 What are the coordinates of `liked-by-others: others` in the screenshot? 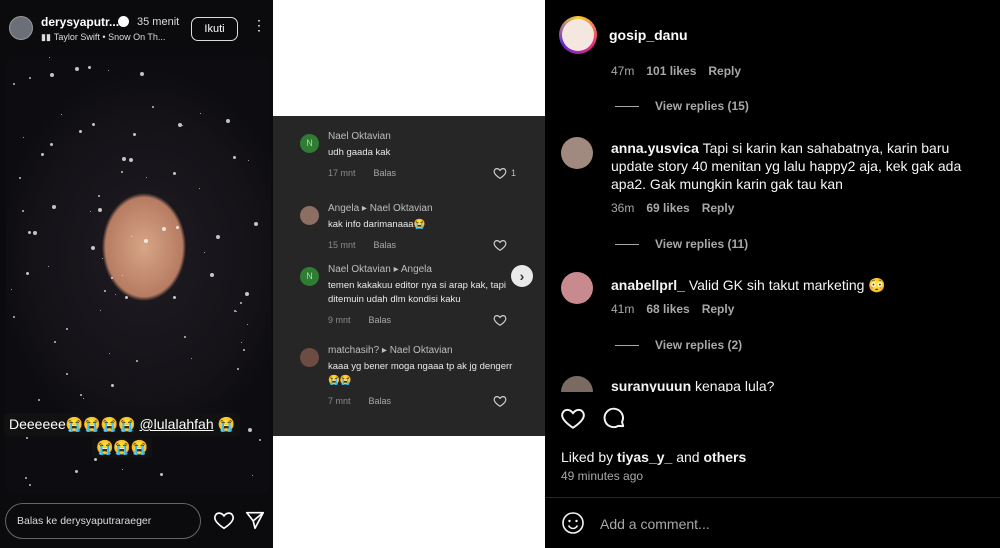 It's located at (724, 457).